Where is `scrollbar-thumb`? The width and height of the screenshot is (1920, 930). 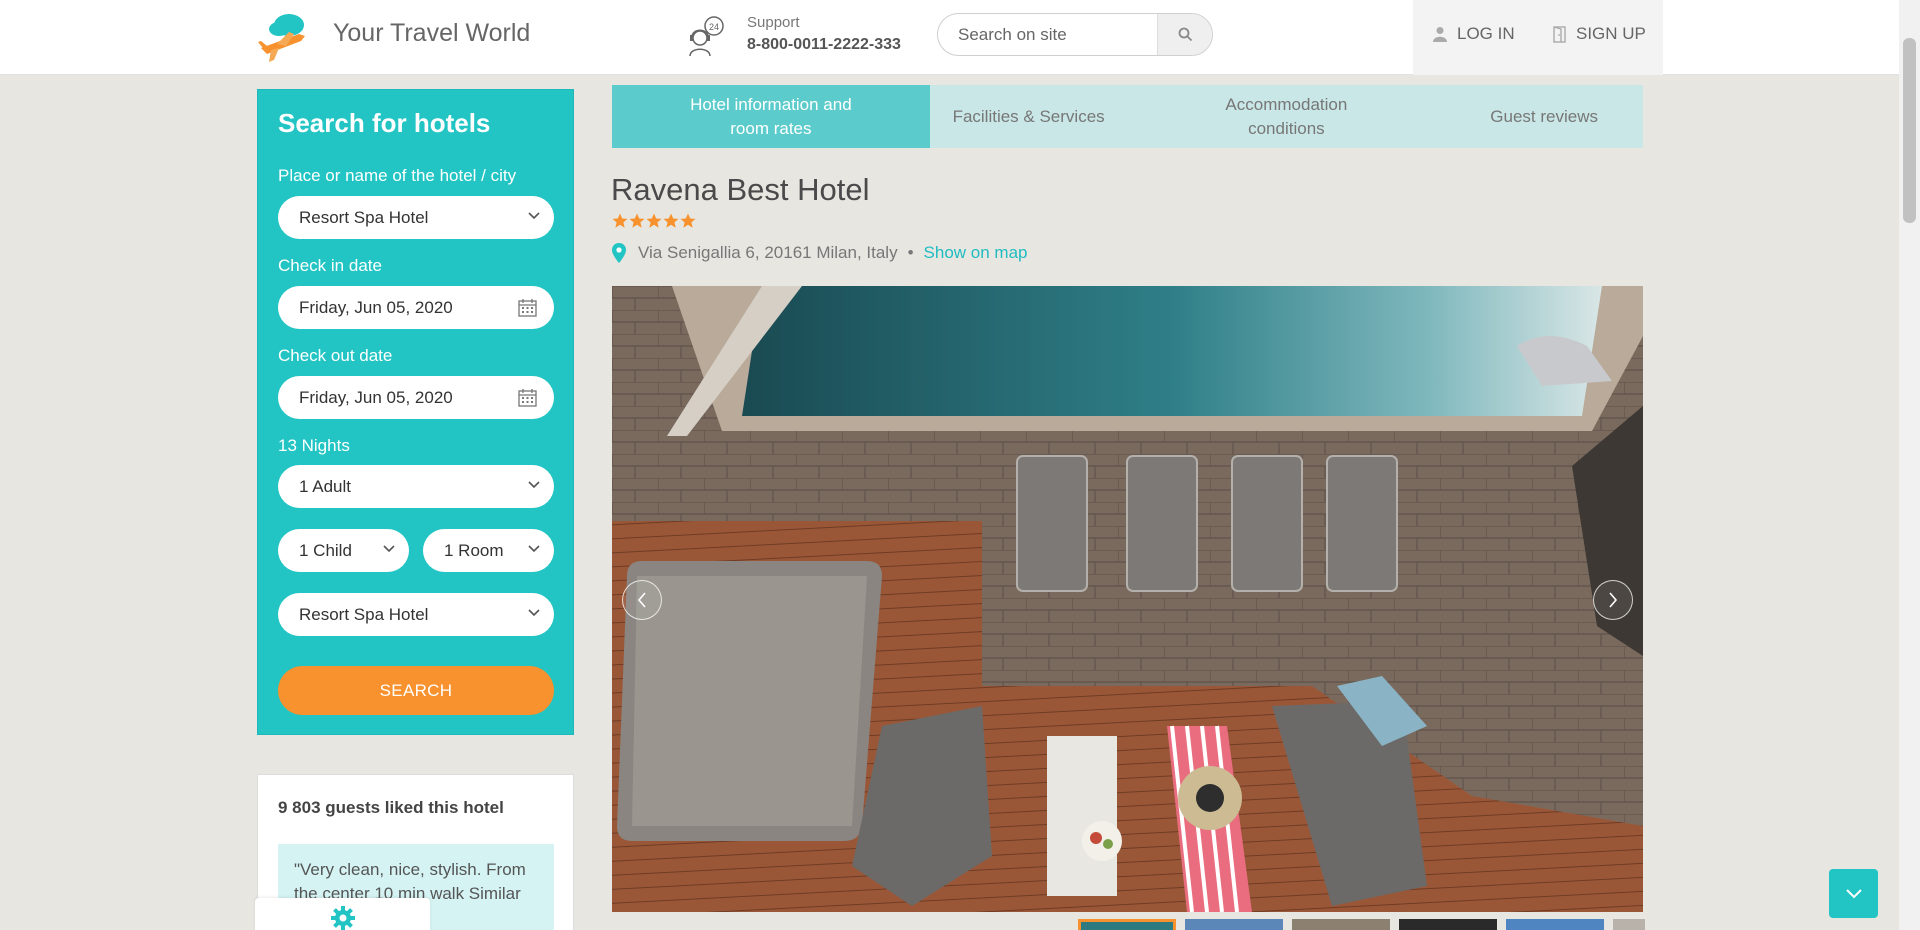 scrollbar-thumb is located at coordinates (1909, 130).